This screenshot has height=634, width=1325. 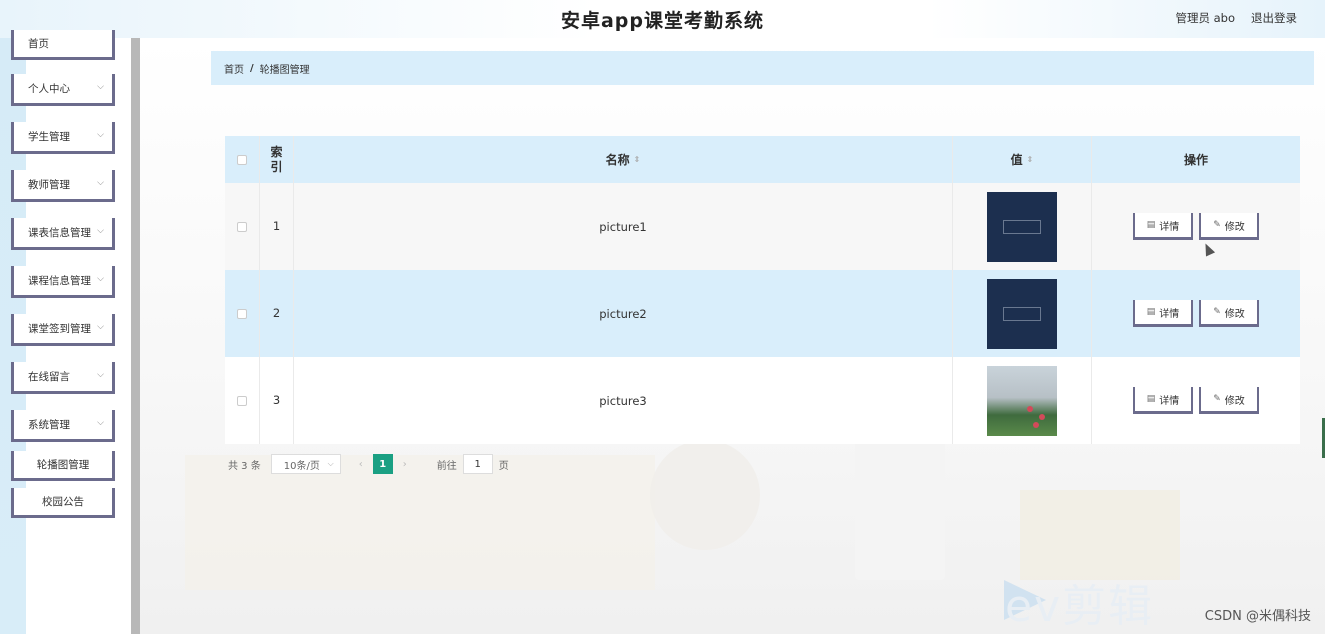 I want to click on app-title: 安卓app课堂考勤系统, so click(x=662, y=20).